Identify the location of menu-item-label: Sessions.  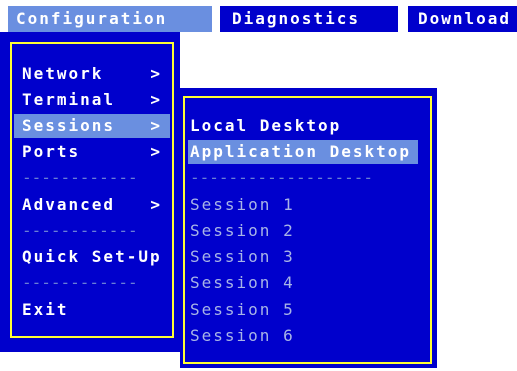
(69, 125).